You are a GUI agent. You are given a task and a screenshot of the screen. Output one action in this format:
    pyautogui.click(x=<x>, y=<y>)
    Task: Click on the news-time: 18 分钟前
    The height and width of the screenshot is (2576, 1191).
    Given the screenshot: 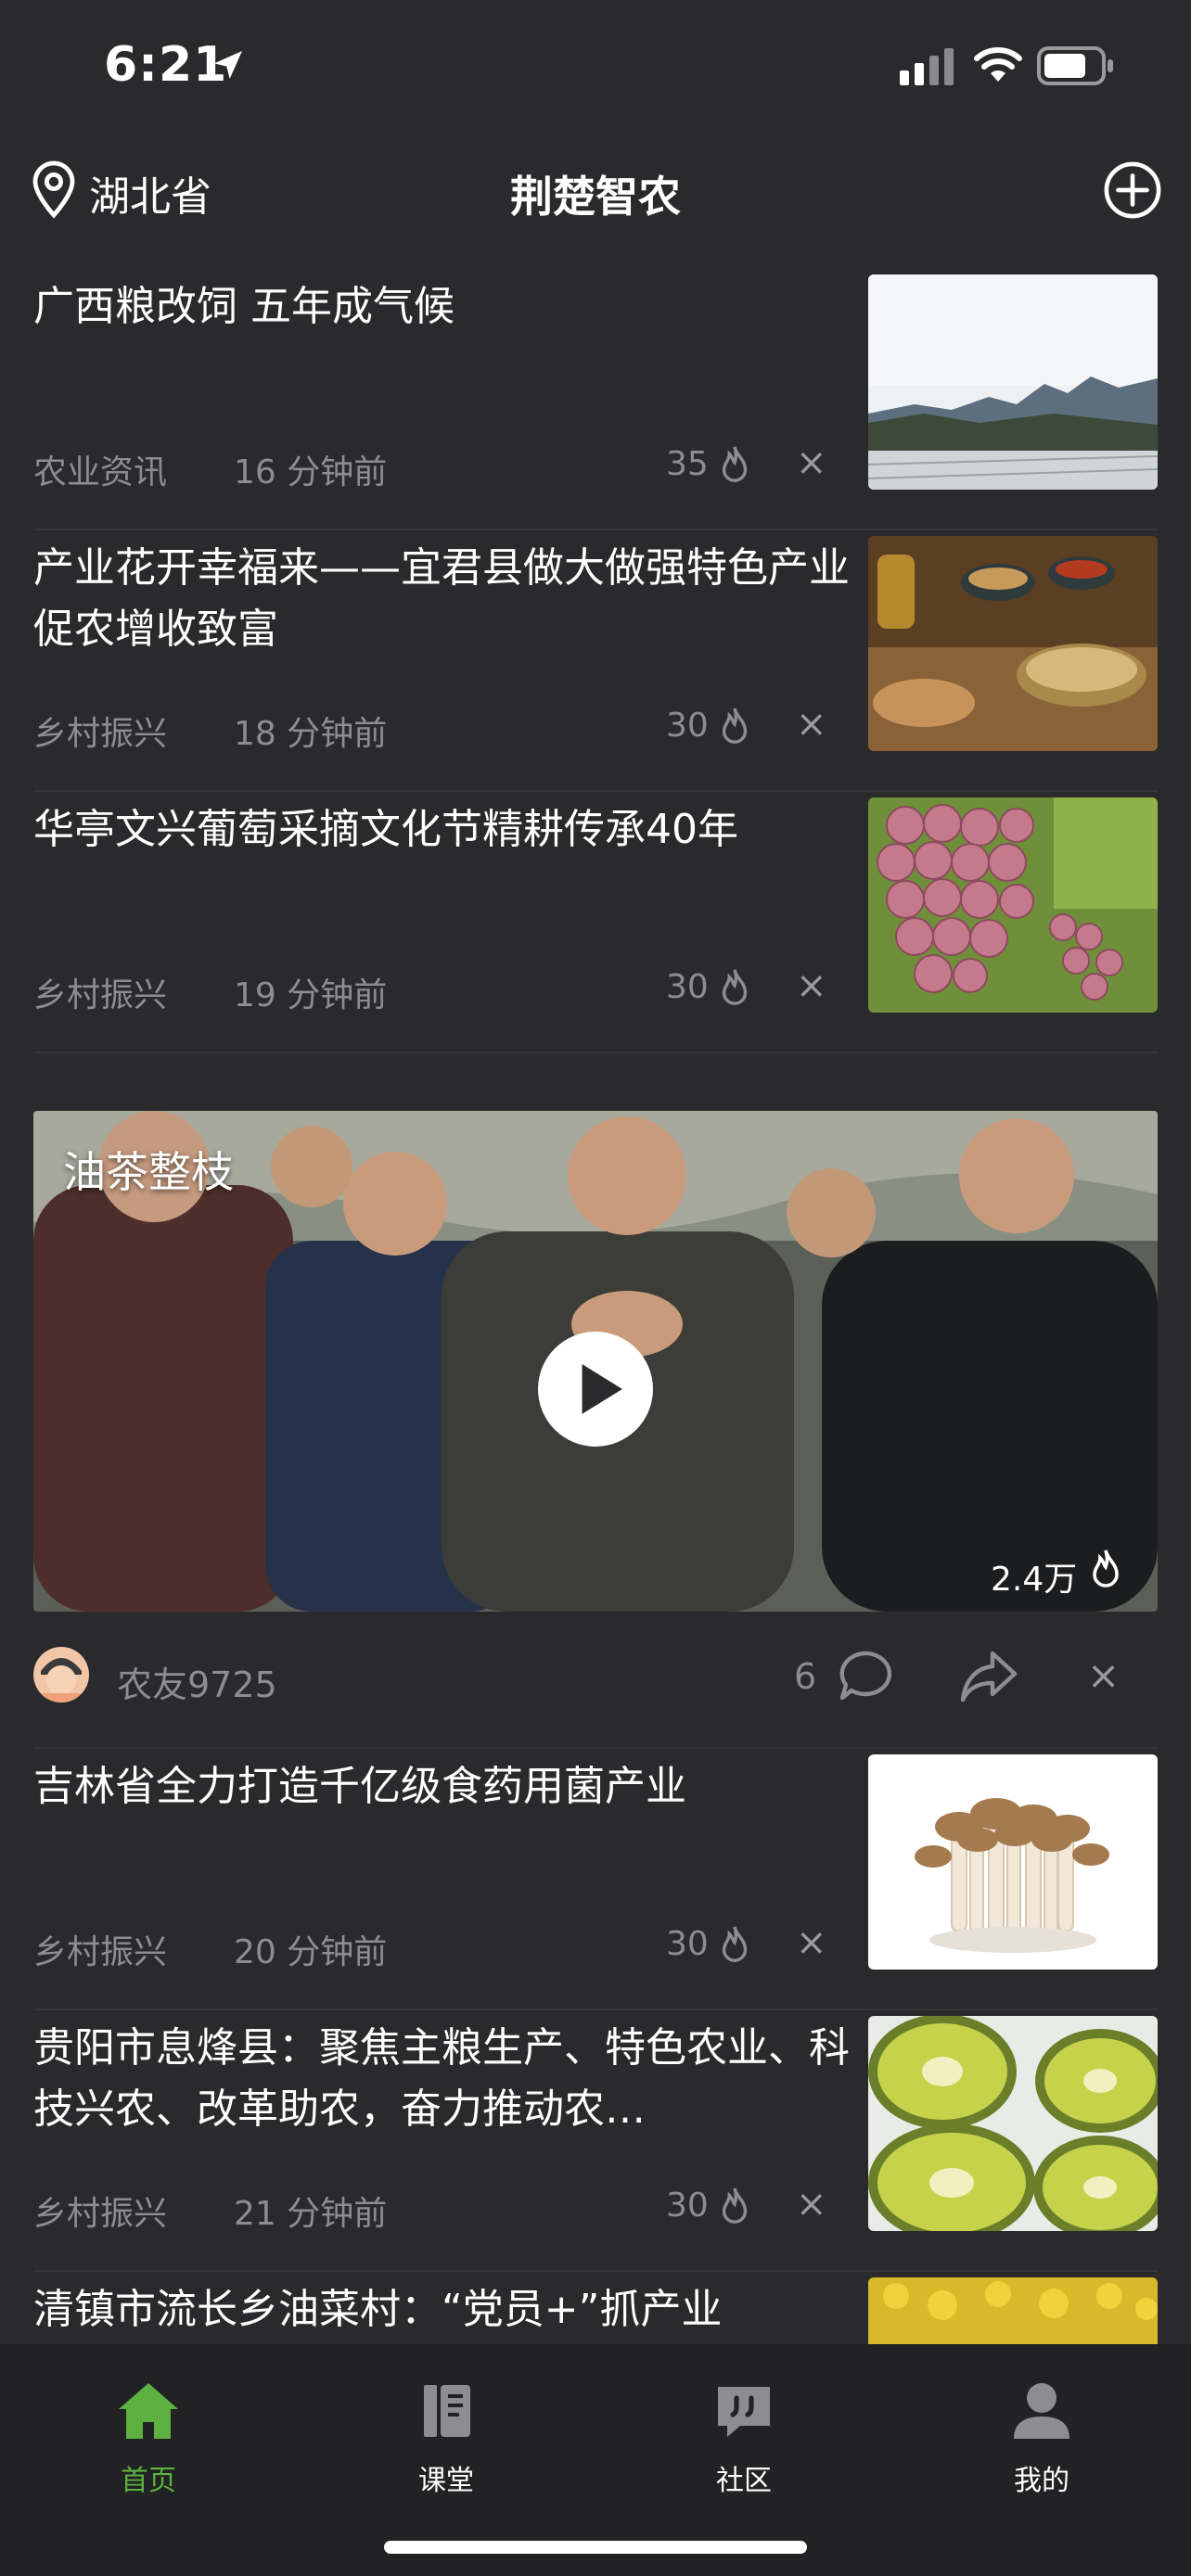 What is the action you would take?
    pyautogui.click(x=311, y=734)
    